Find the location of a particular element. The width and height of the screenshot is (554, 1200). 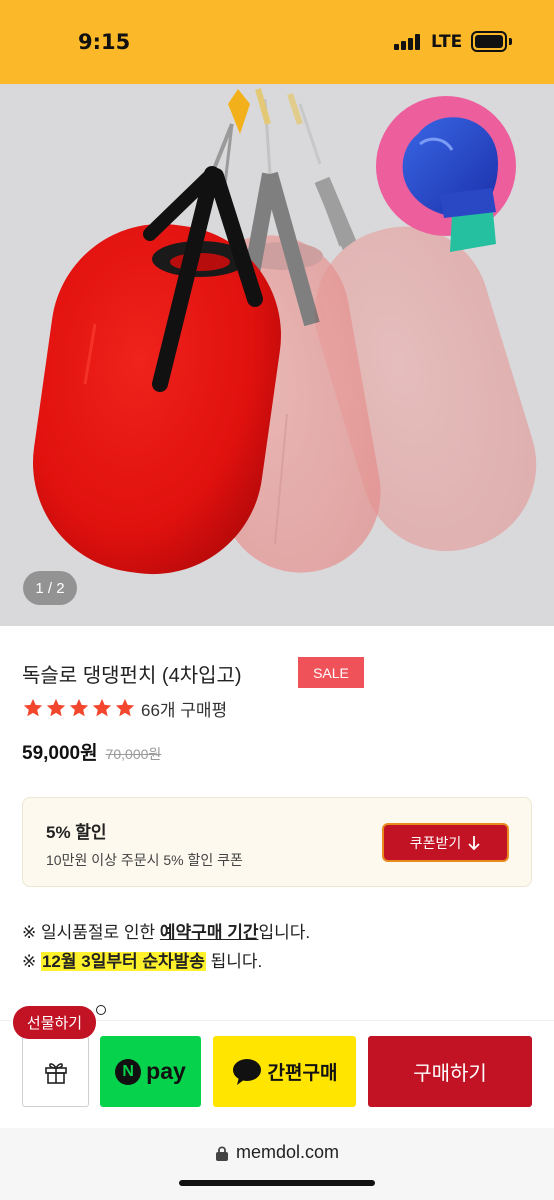

sale-badge: SALE is located at coordinates (331, 672).